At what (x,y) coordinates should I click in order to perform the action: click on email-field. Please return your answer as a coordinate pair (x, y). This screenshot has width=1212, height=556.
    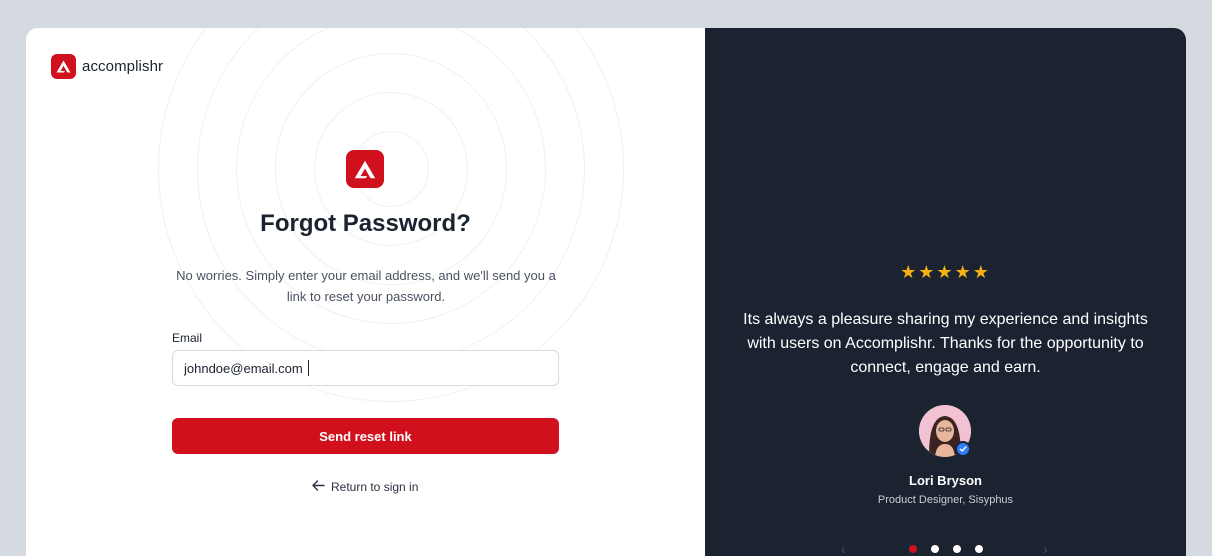
    Looking at the image, I should click on (365, 368).